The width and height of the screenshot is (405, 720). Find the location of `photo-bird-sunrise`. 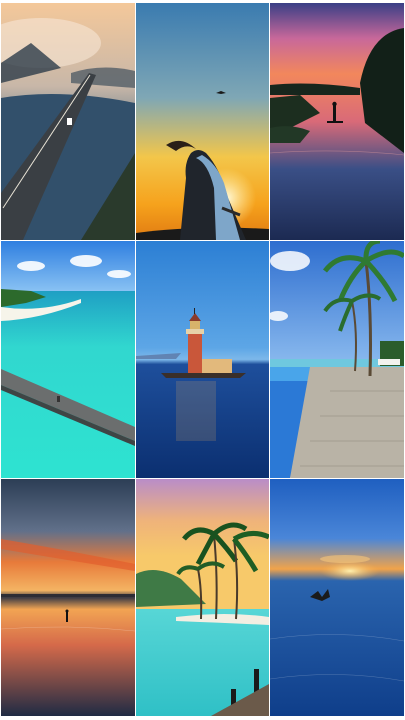

photo-bird-sunrise is located at coordinates (337, 597).